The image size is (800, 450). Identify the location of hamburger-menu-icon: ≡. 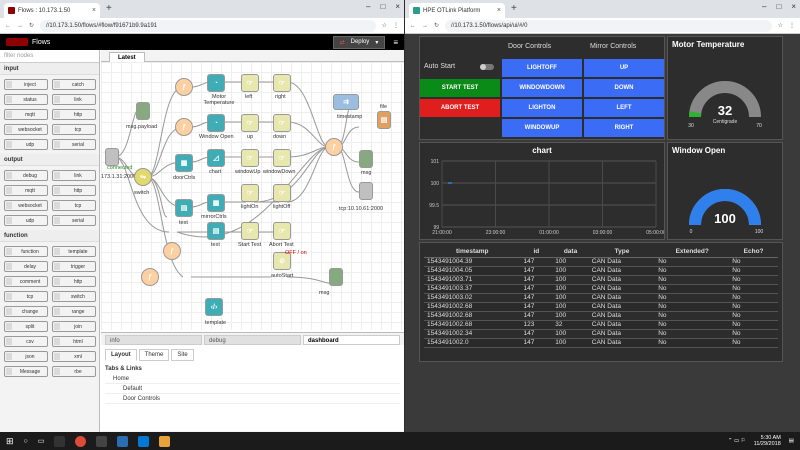
(395, 42).